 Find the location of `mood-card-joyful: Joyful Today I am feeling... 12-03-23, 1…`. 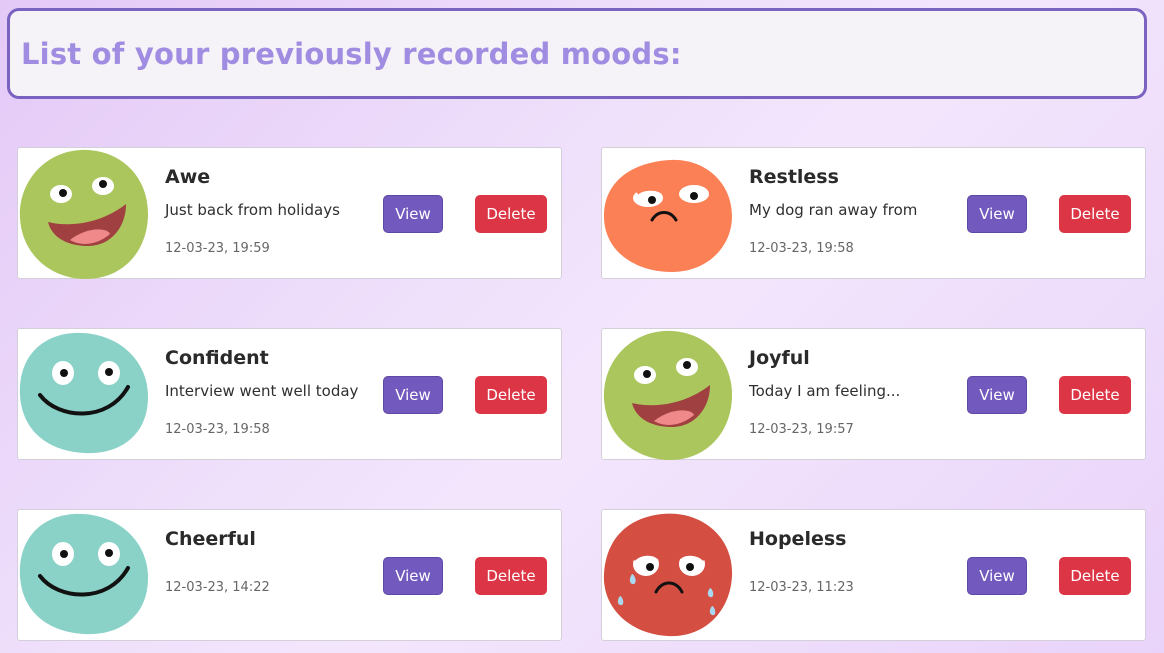

mood-card-joyful: Joyful Today I am feeling... 12-03-23, 1… is located at coordinates (873, 394).